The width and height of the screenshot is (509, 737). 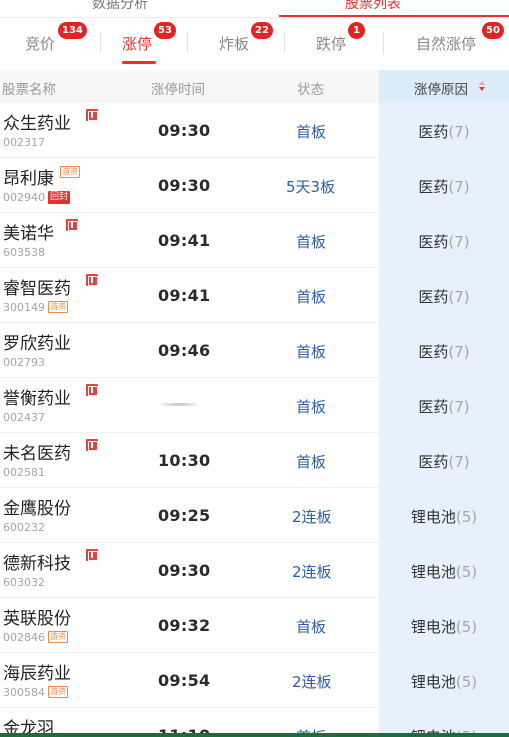 I want to click on count-badge: 50, so click(x=493, y=30).